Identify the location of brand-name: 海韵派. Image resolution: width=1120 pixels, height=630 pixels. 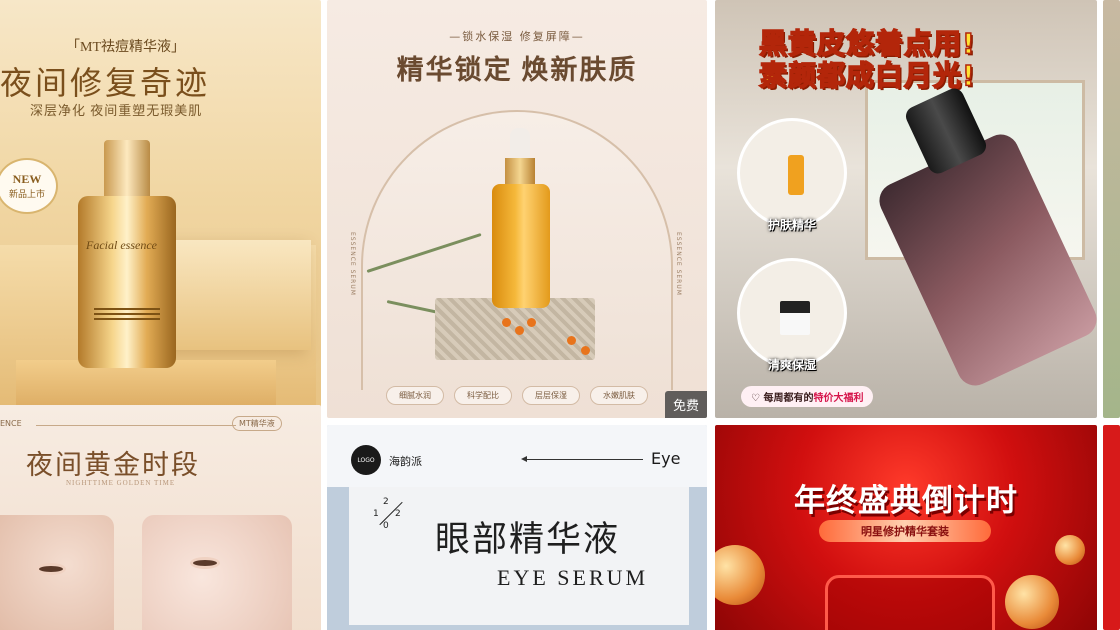
(405, 461).